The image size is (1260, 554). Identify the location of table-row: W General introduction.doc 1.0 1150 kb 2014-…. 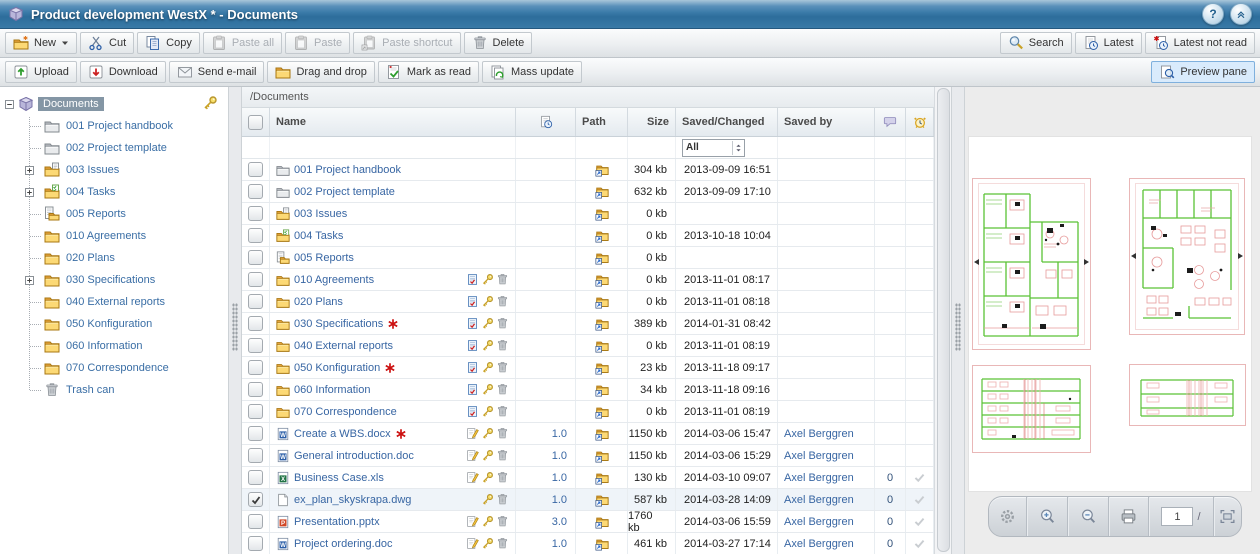
(588, 456).